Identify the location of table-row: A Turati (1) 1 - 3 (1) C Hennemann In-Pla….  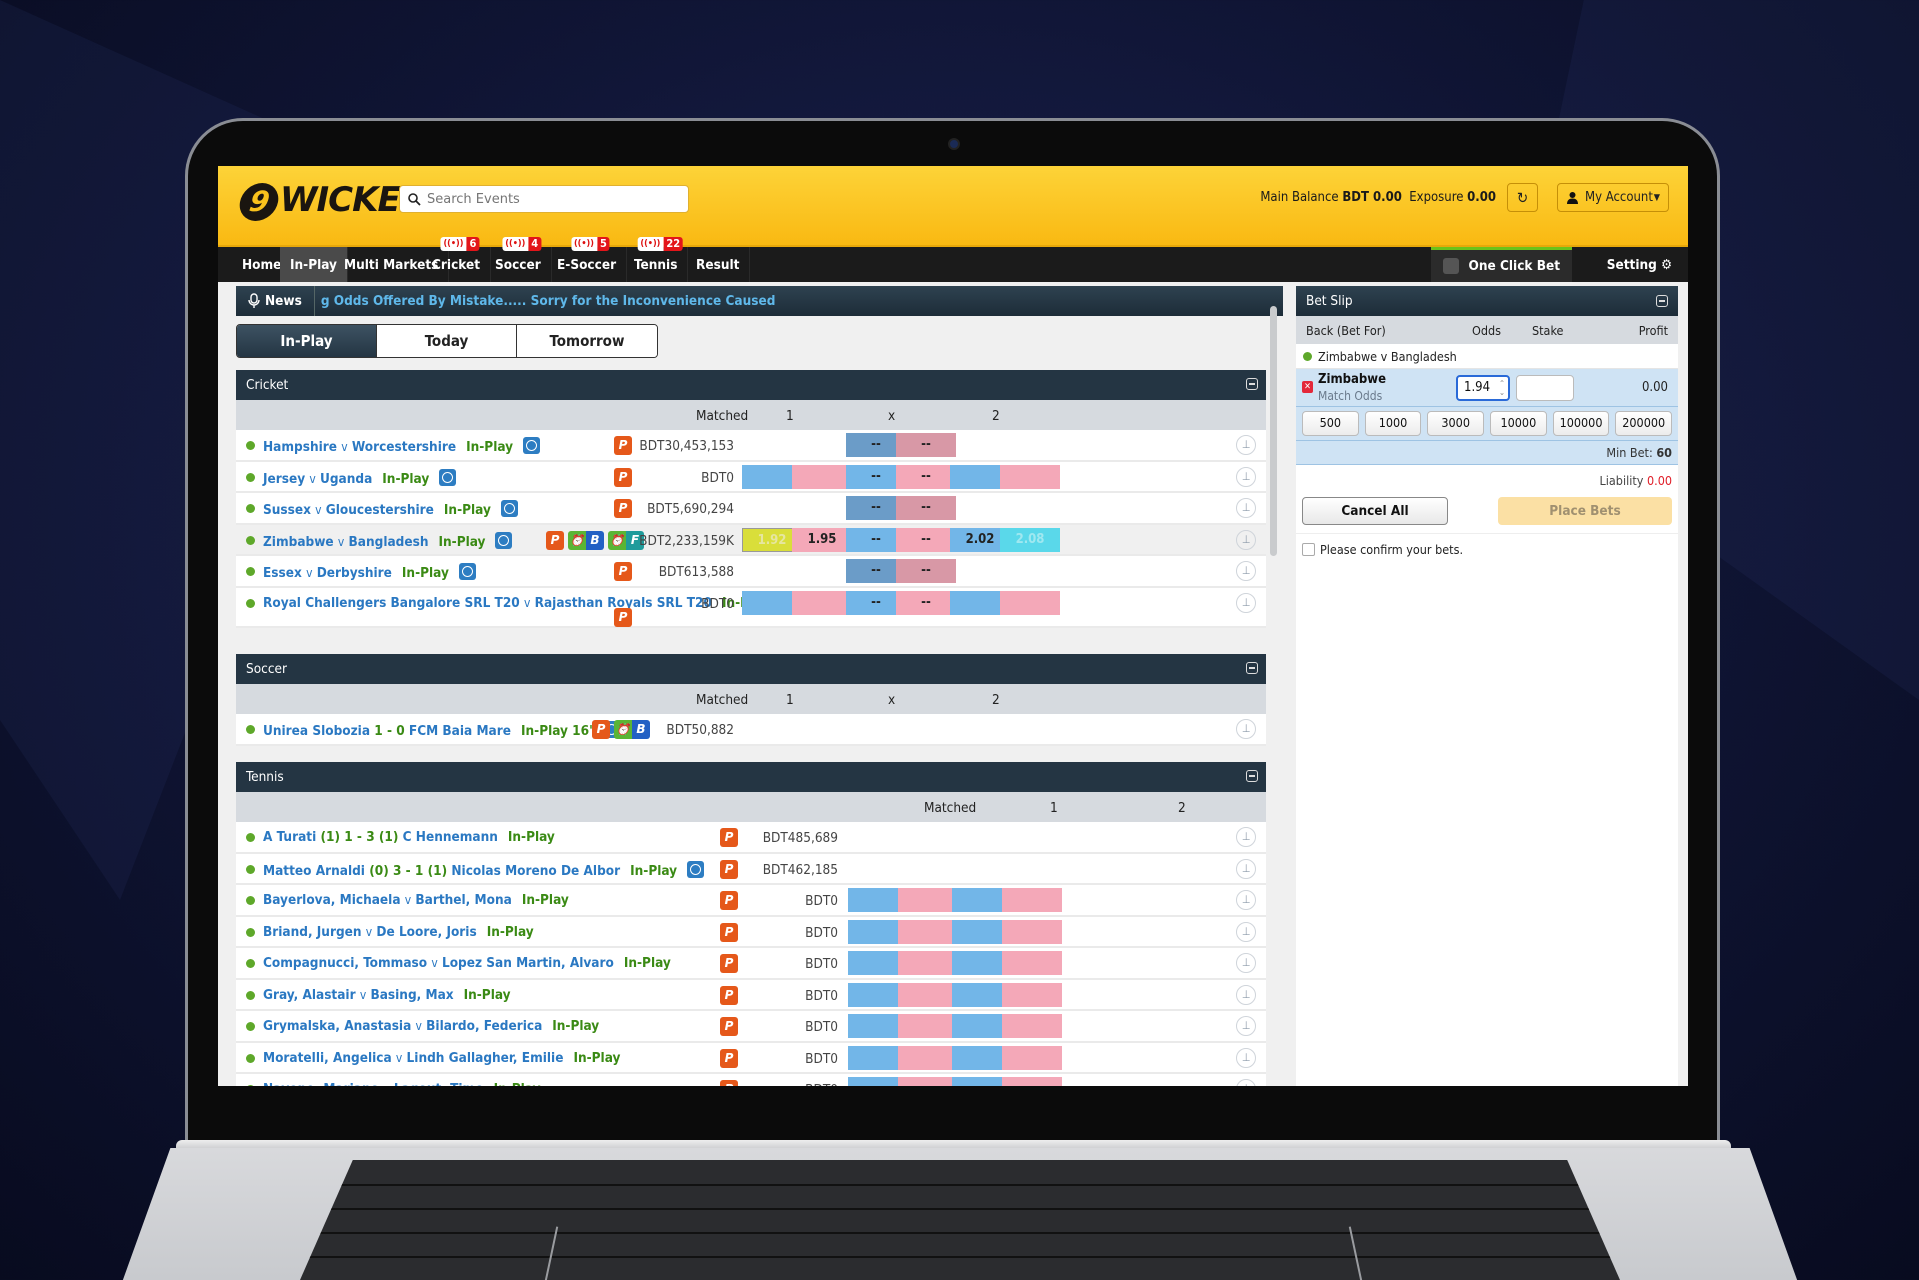
(751, 838).